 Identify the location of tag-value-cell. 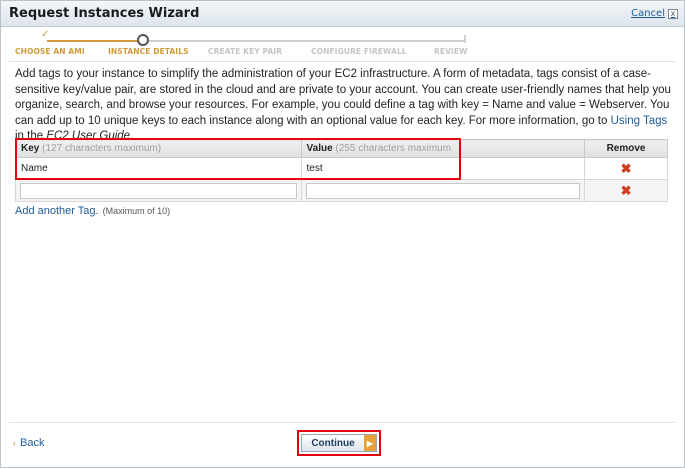
(443, 190).